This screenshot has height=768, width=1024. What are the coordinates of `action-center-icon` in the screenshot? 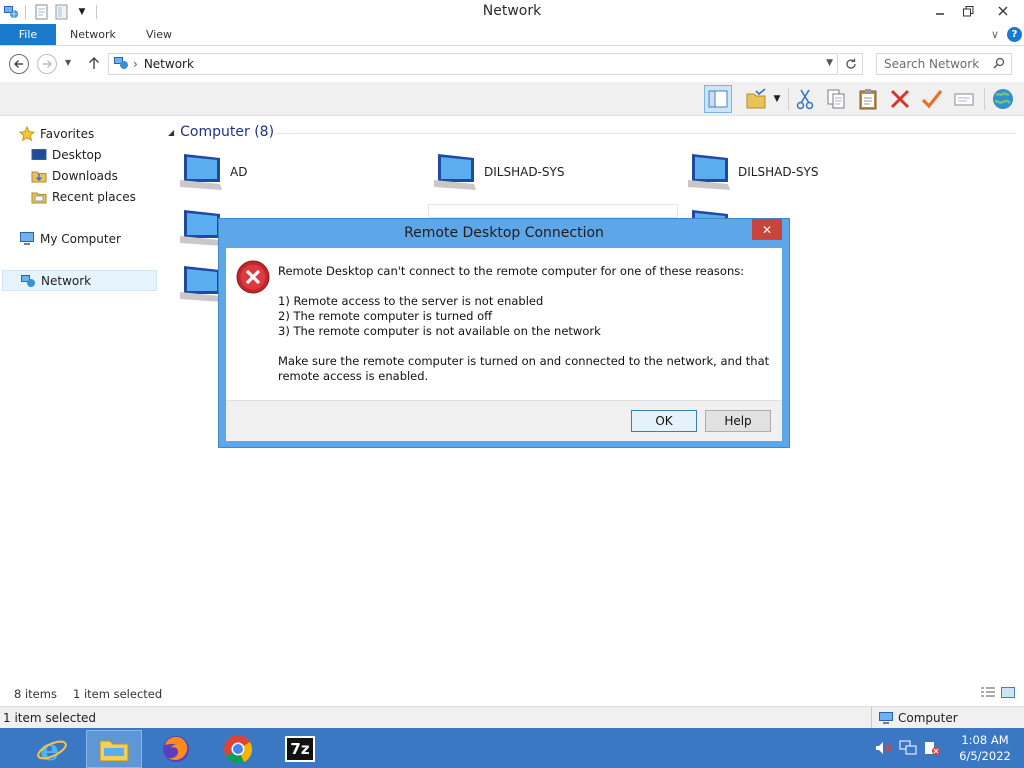 It's located at (932, 748).